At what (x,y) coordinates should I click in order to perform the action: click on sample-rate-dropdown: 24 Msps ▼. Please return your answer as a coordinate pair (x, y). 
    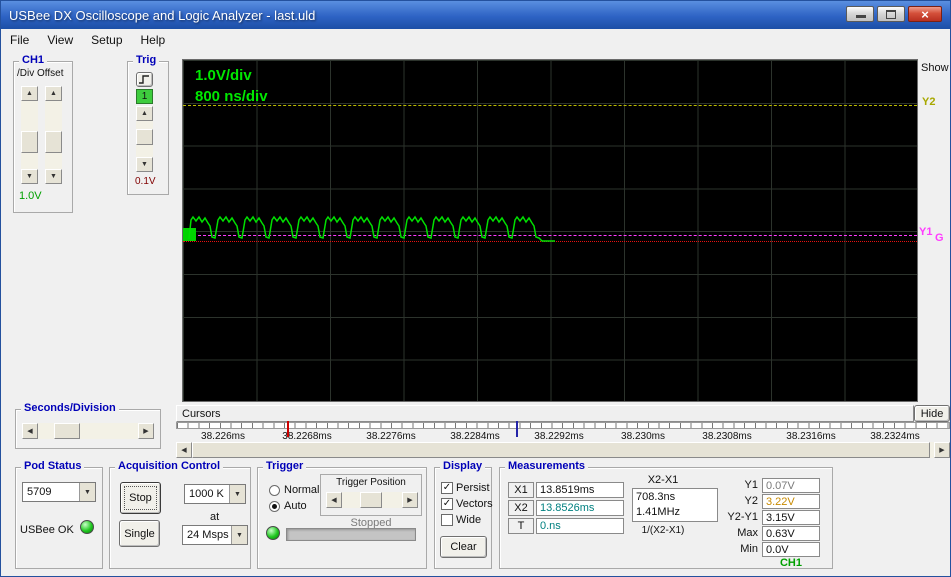
    Looking at the image, I should click on (215, 535).